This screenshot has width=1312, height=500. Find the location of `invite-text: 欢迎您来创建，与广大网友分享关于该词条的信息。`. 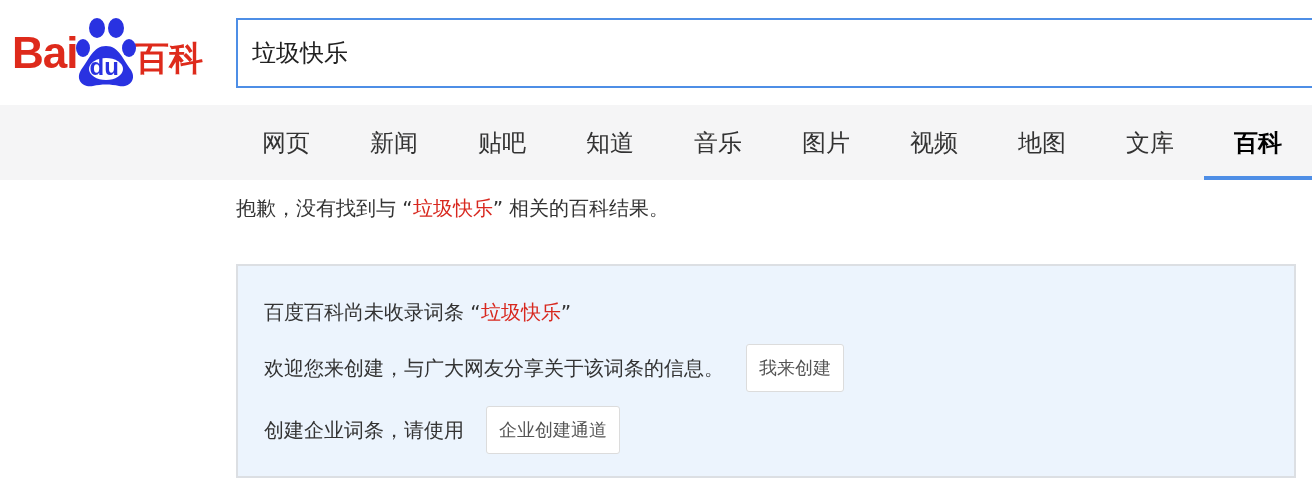

invite-text: 欢迎您来创建，与广大网友分享关于该词条的信息。 is located at coordinates (494, 368).